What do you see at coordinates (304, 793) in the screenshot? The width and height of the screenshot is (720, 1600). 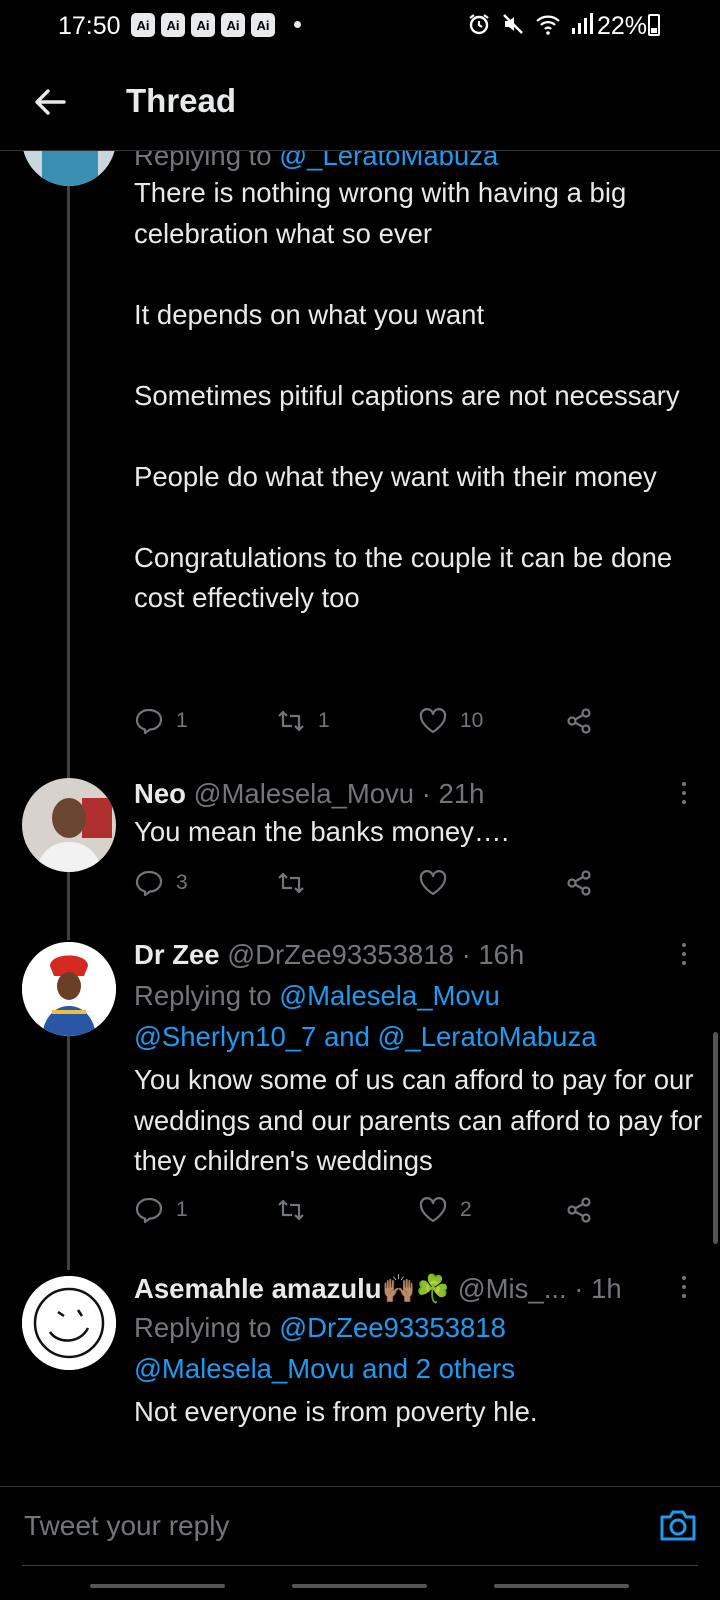 I see `user-handle: @Malesela_Movu` at bounding box center [304, 793].